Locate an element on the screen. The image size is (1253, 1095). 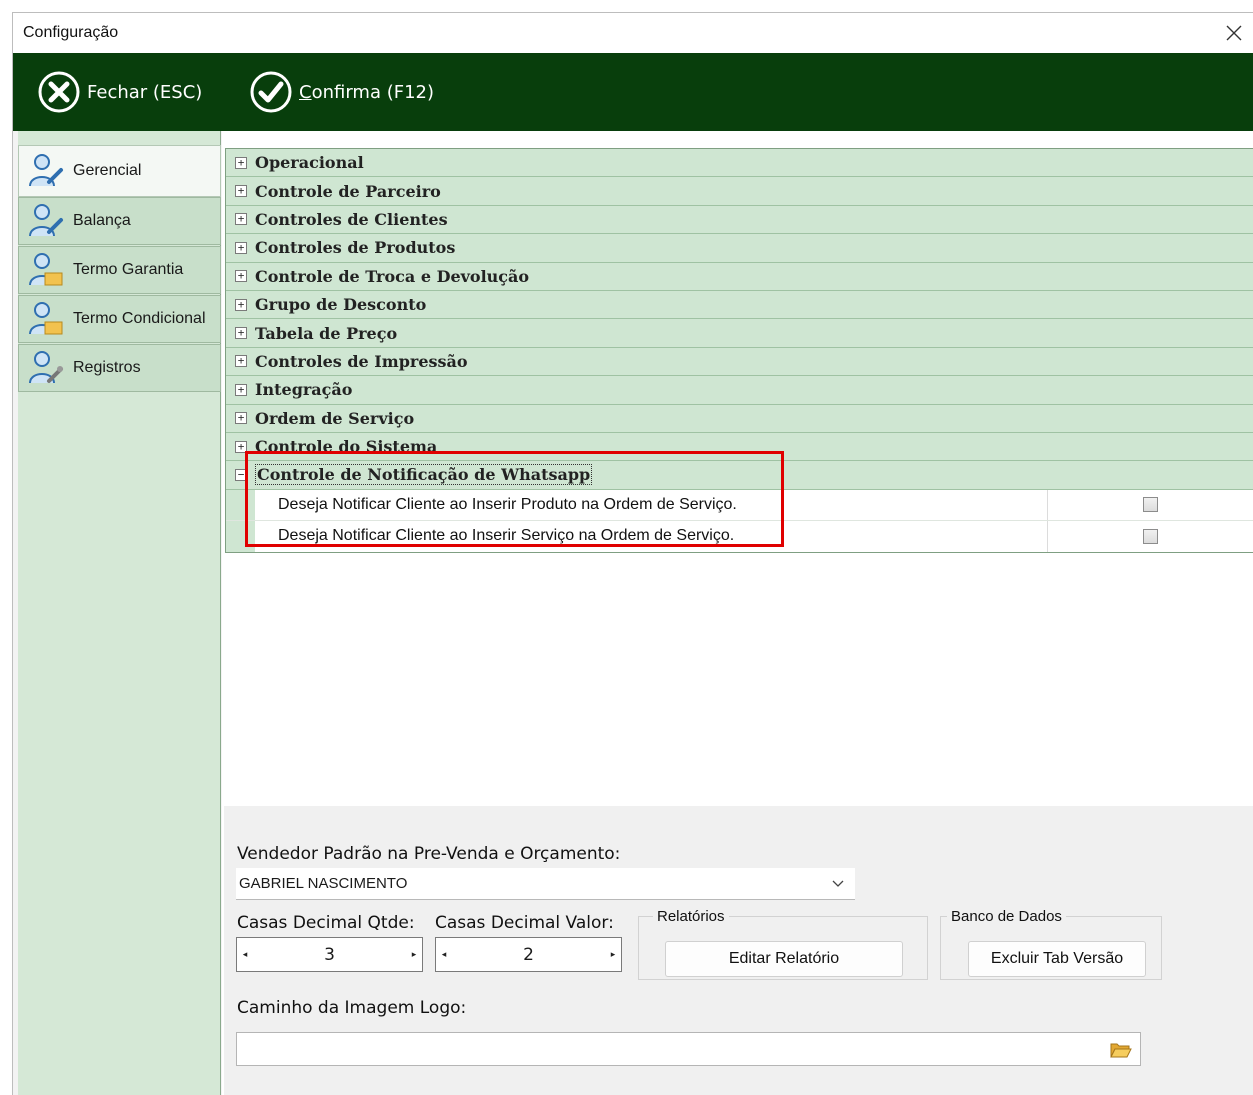
reports-group: Relatórios Editar Relatório is located at coordinates (783, 944).